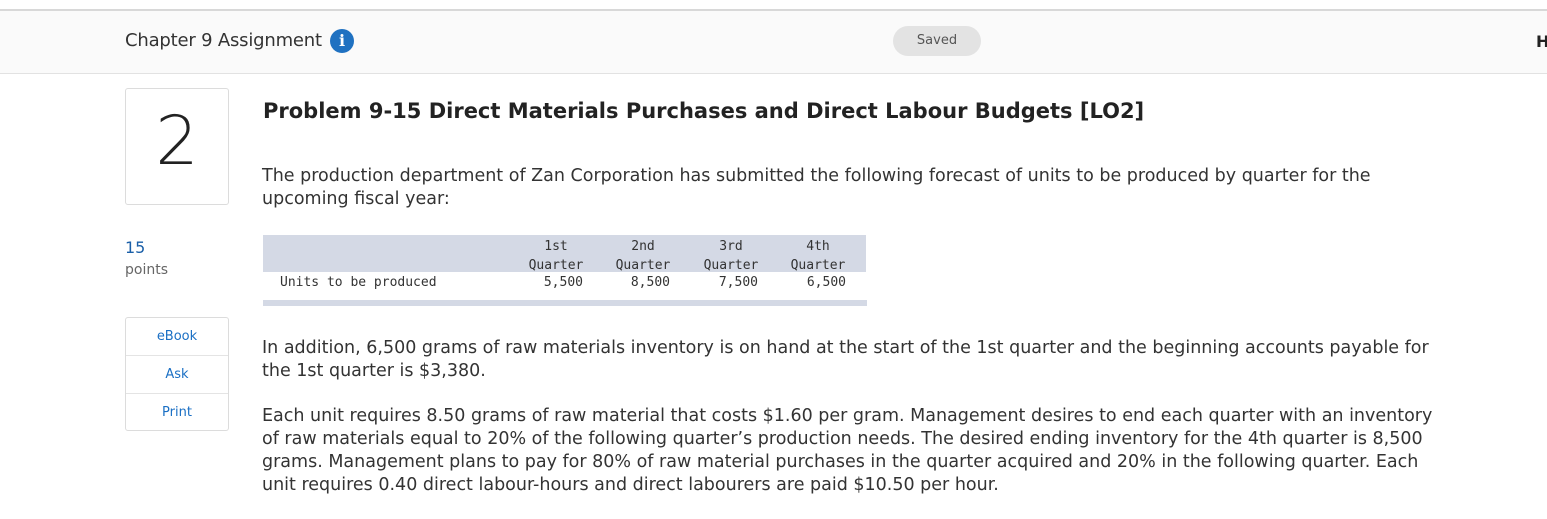 The width and height of the screenshot is (1547, 519). Describe the element at coordinates (556, 246) in the screenshot. I see `column-header-q1-line1: 1st` at that location.